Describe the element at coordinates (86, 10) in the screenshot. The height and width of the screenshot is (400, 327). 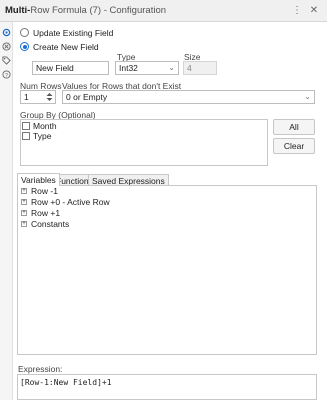
I see `window-title: Multi-Row Formula (7) - Configuration` at that location.